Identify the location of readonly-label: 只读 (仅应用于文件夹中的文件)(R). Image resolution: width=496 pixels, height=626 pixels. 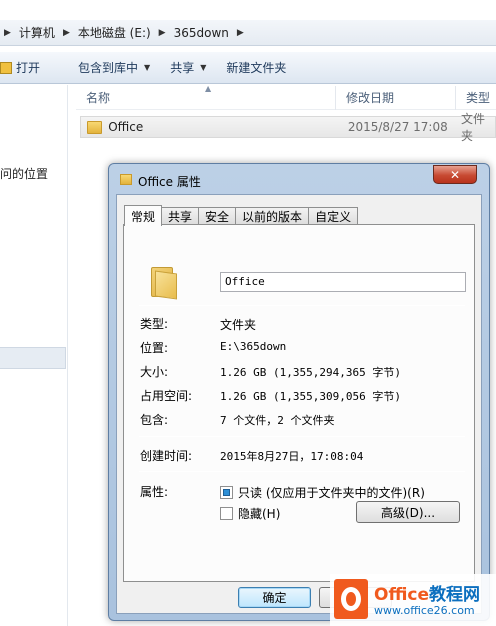
(331, 492).